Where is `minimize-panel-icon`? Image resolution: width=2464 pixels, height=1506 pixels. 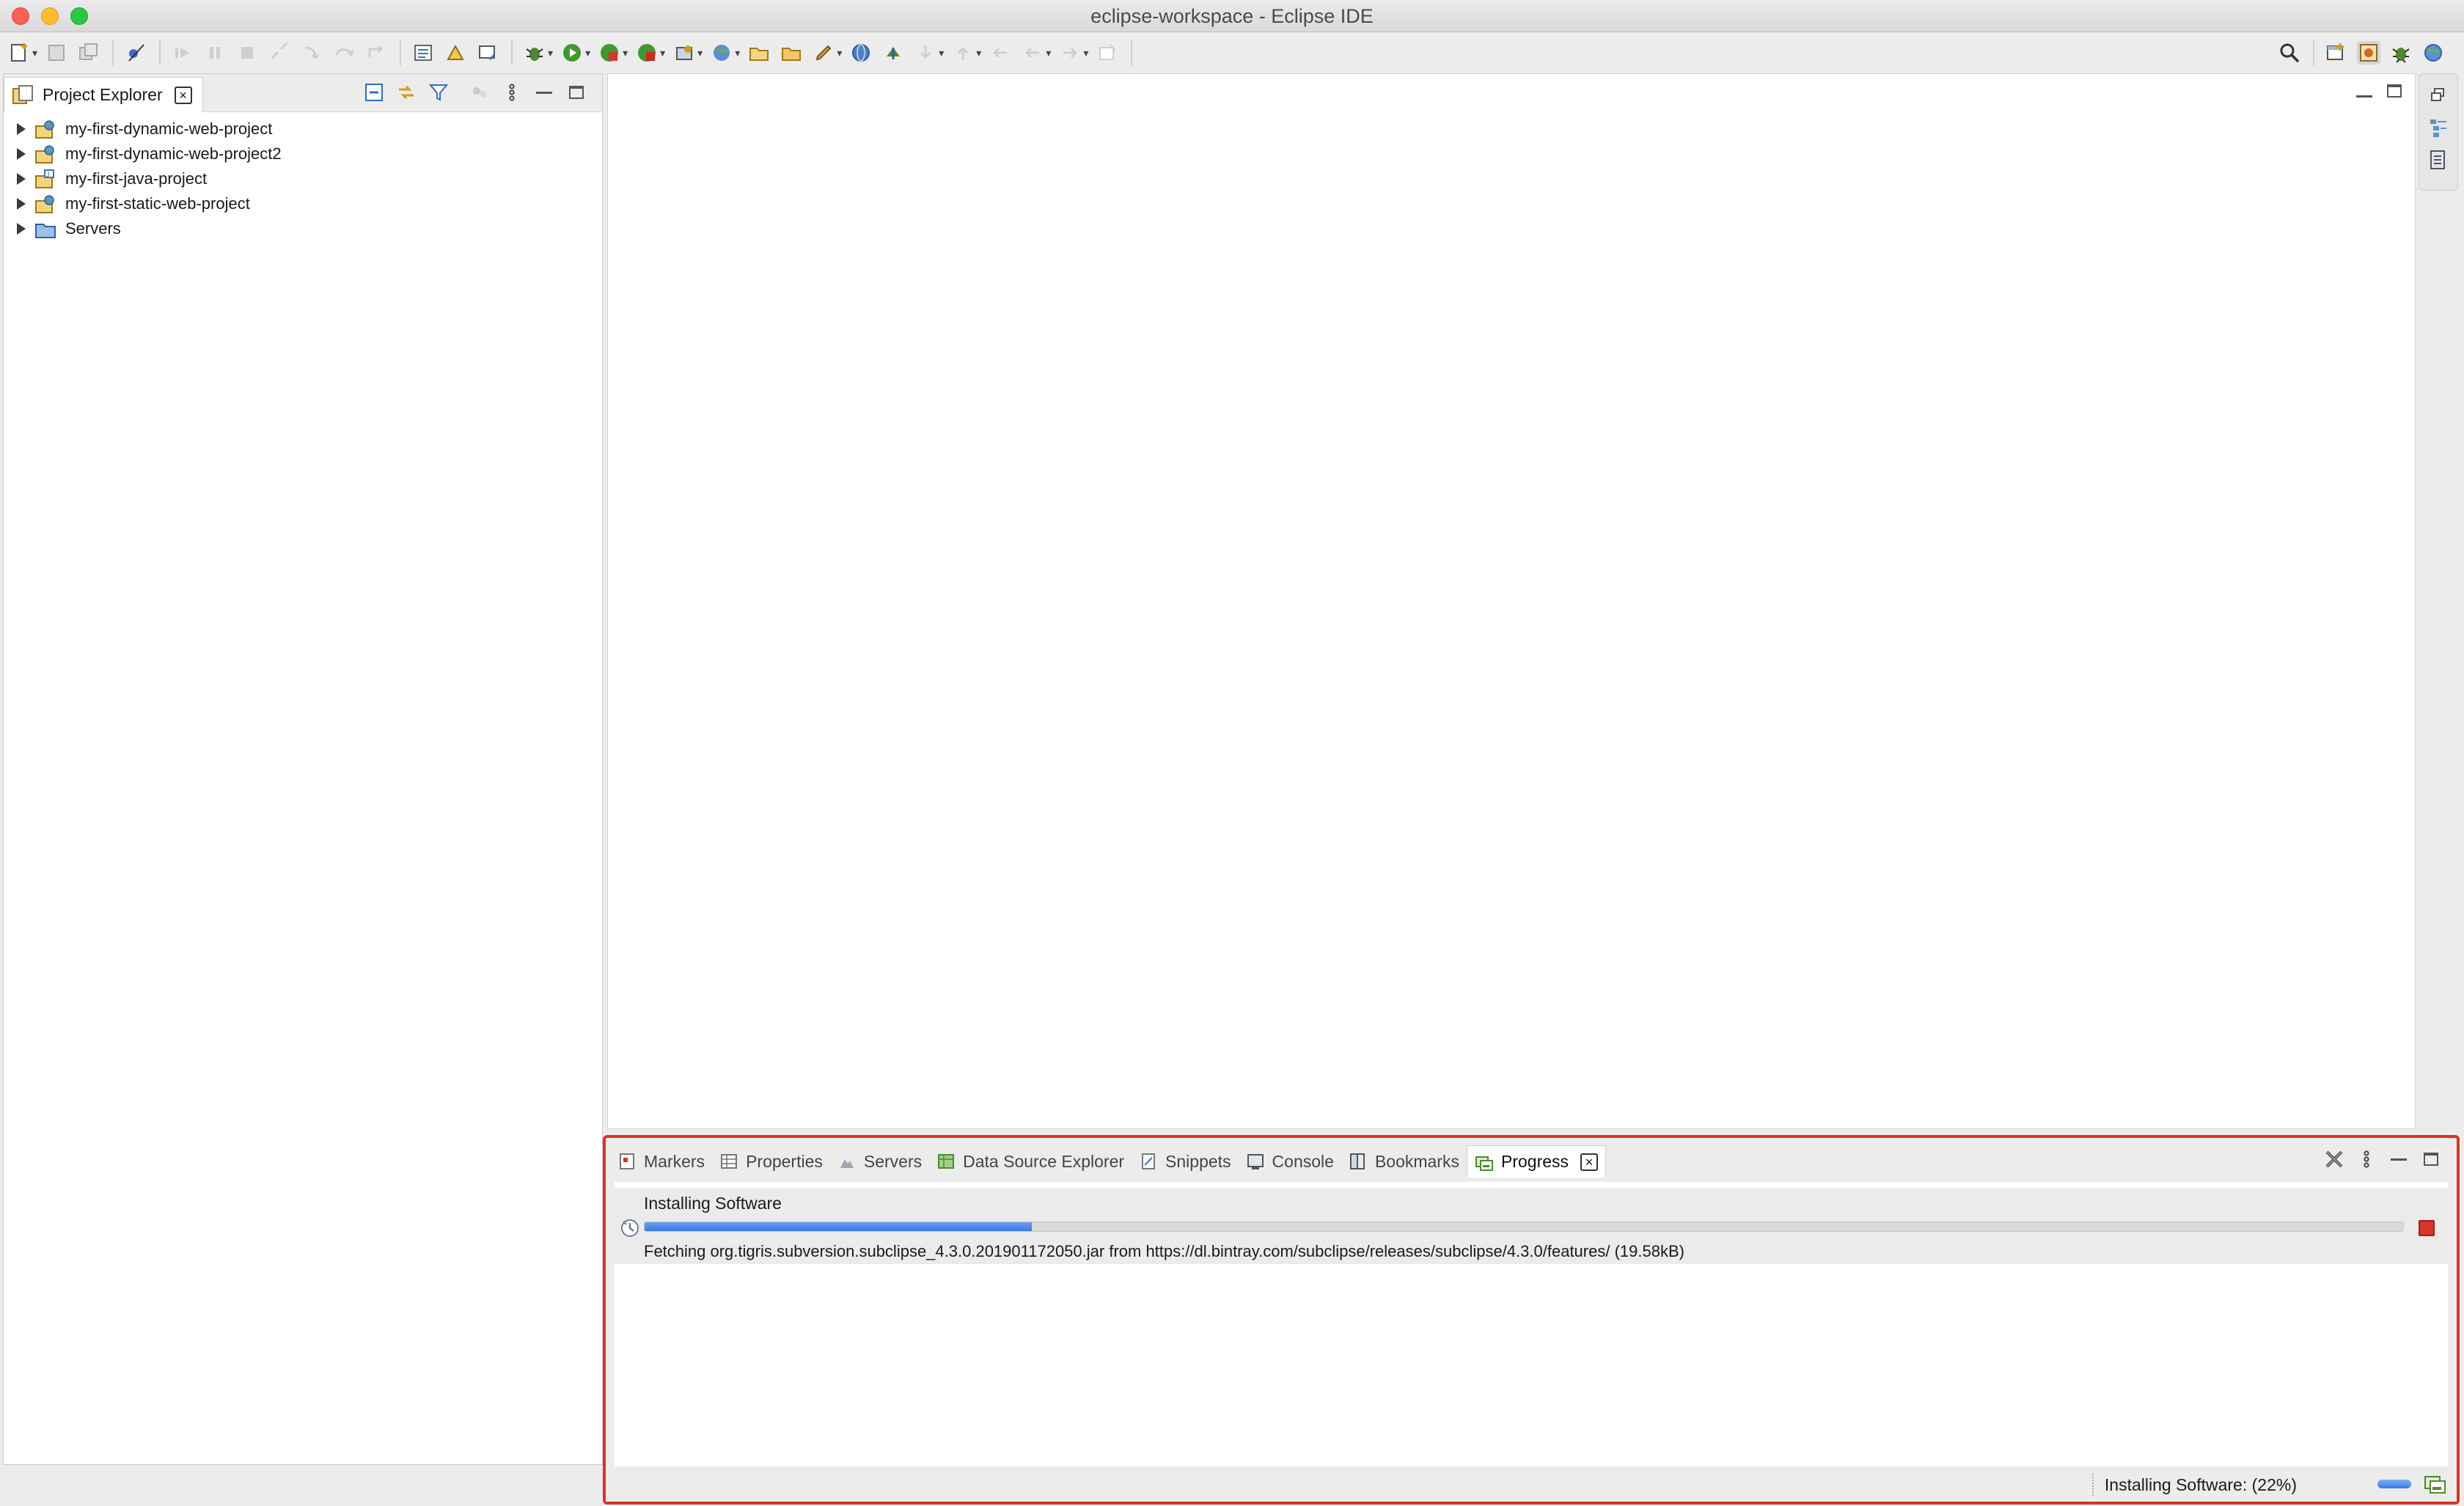
minimize-panel-icon is located at coordinates (2399, 1159).